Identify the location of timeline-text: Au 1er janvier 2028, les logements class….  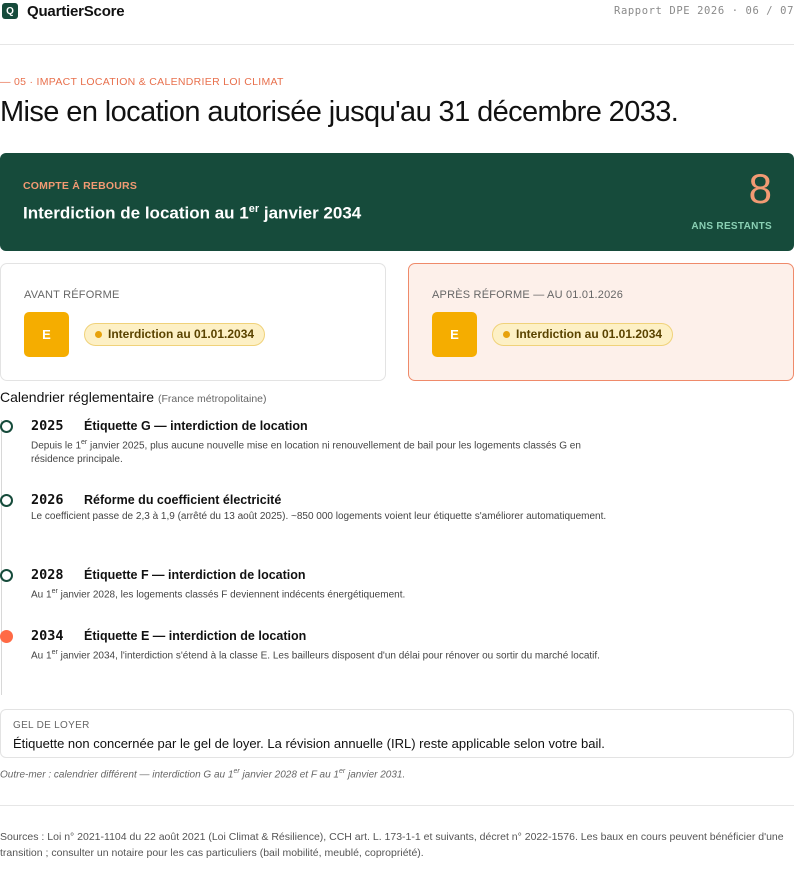
(326, 593).